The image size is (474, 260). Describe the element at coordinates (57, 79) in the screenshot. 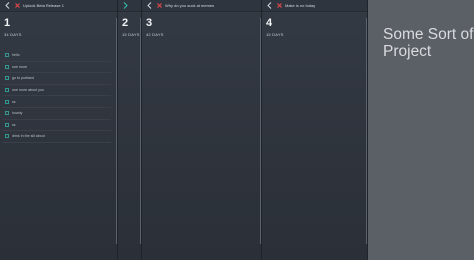

I see `task-item: go to portland` at that location.